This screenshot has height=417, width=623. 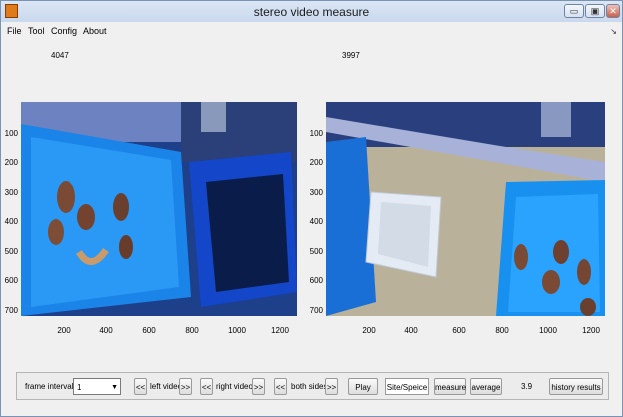 What do you see at coordinates (50, 386) in the screenshot?
I see `frame-interval-label: frame interval:` at bounding box center [50, 386].